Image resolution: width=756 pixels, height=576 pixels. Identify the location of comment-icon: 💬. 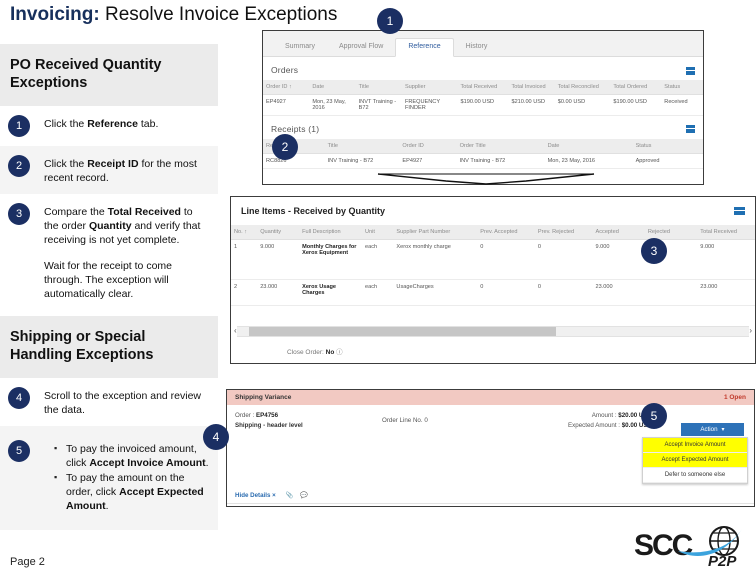
(304, 495).